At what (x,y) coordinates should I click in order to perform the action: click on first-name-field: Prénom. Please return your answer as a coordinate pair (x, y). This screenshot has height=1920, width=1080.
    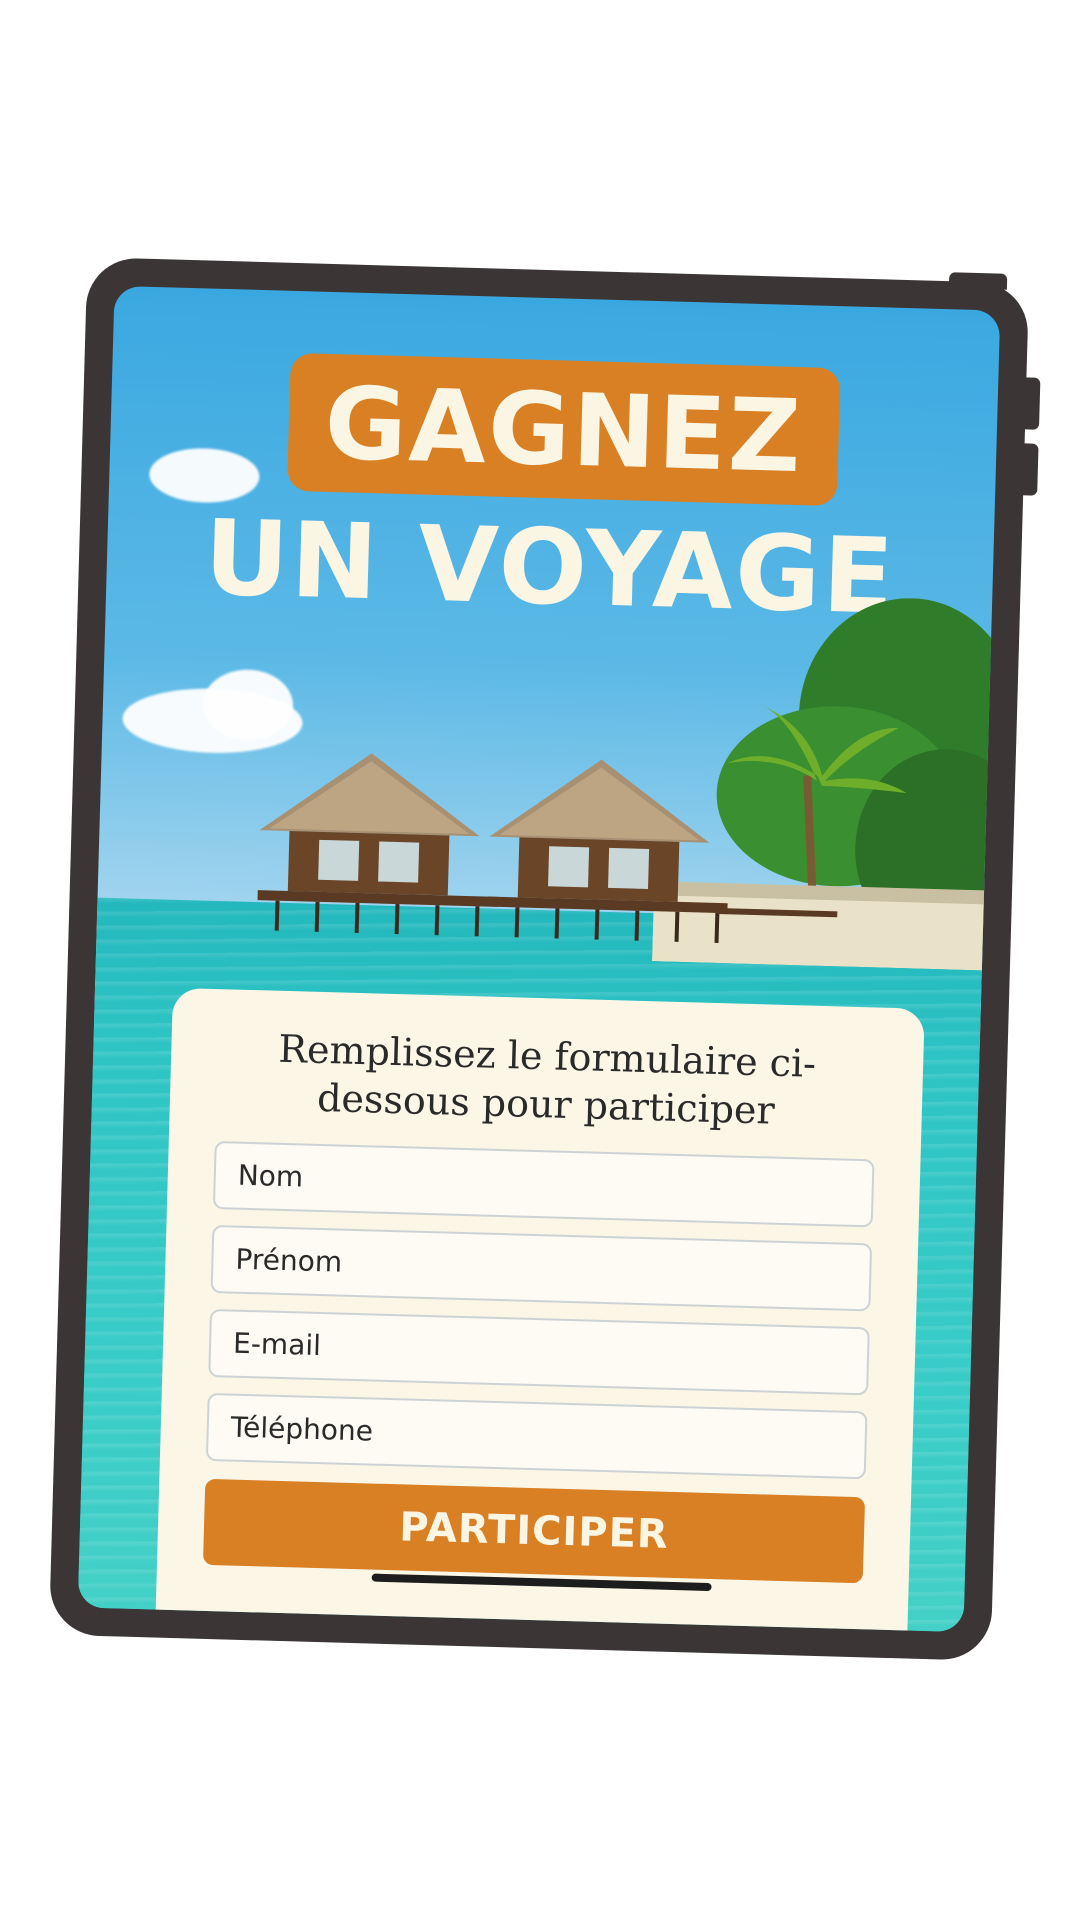
    Looking at the image, I should click on (541, 1268).